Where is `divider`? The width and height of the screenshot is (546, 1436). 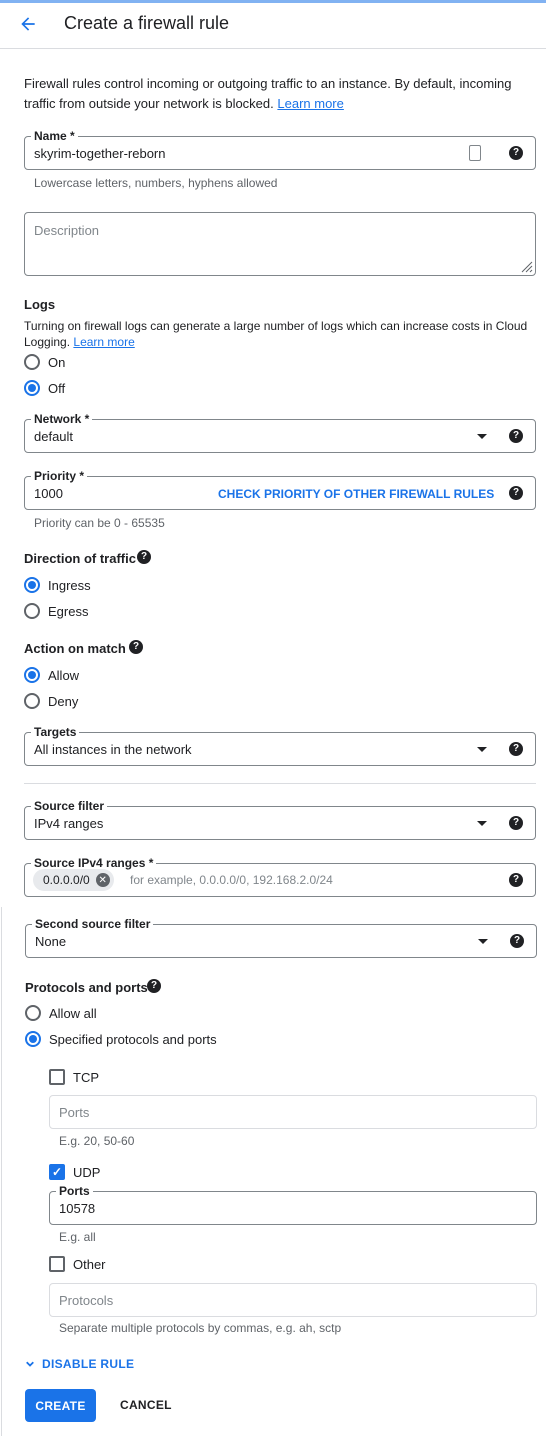
divider is located at coordinates (280, 783).